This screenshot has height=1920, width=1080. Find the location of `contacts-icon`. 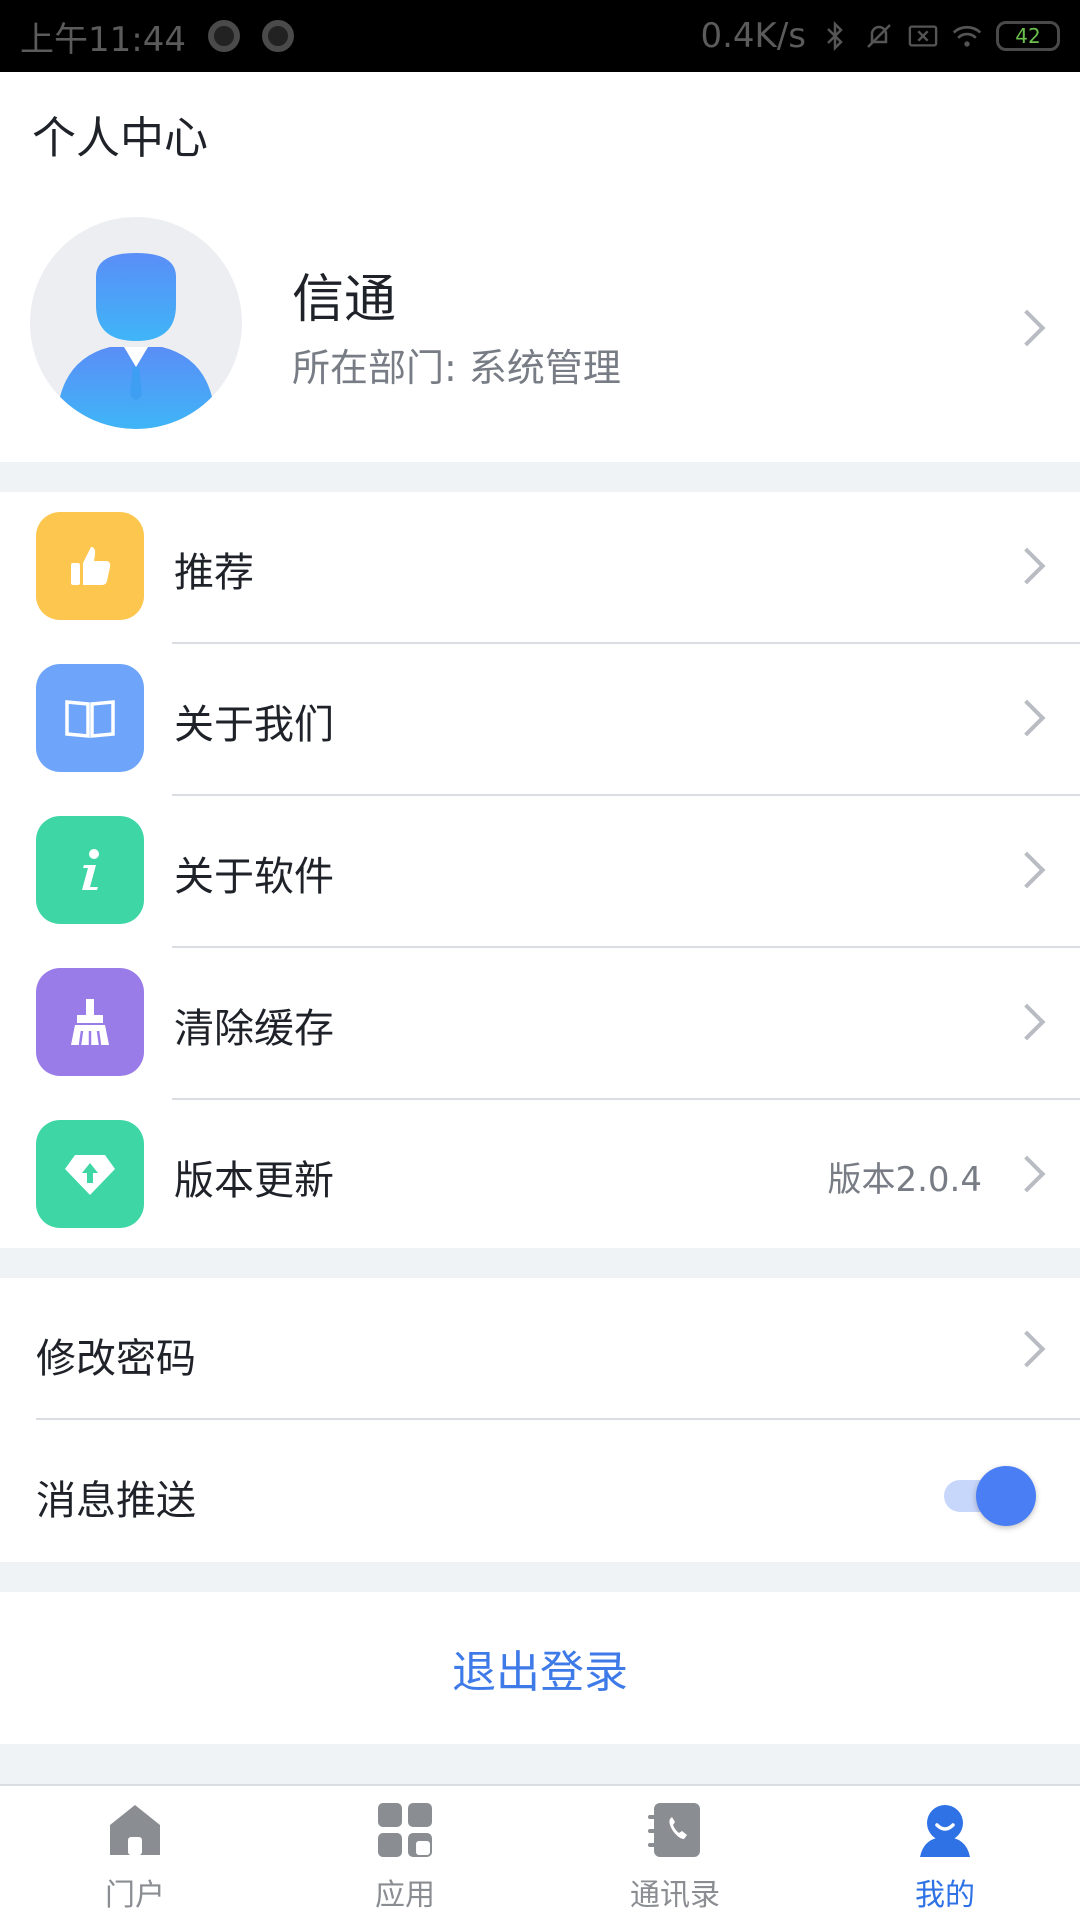

contacts-icon is located at coordinates (675, 1830).